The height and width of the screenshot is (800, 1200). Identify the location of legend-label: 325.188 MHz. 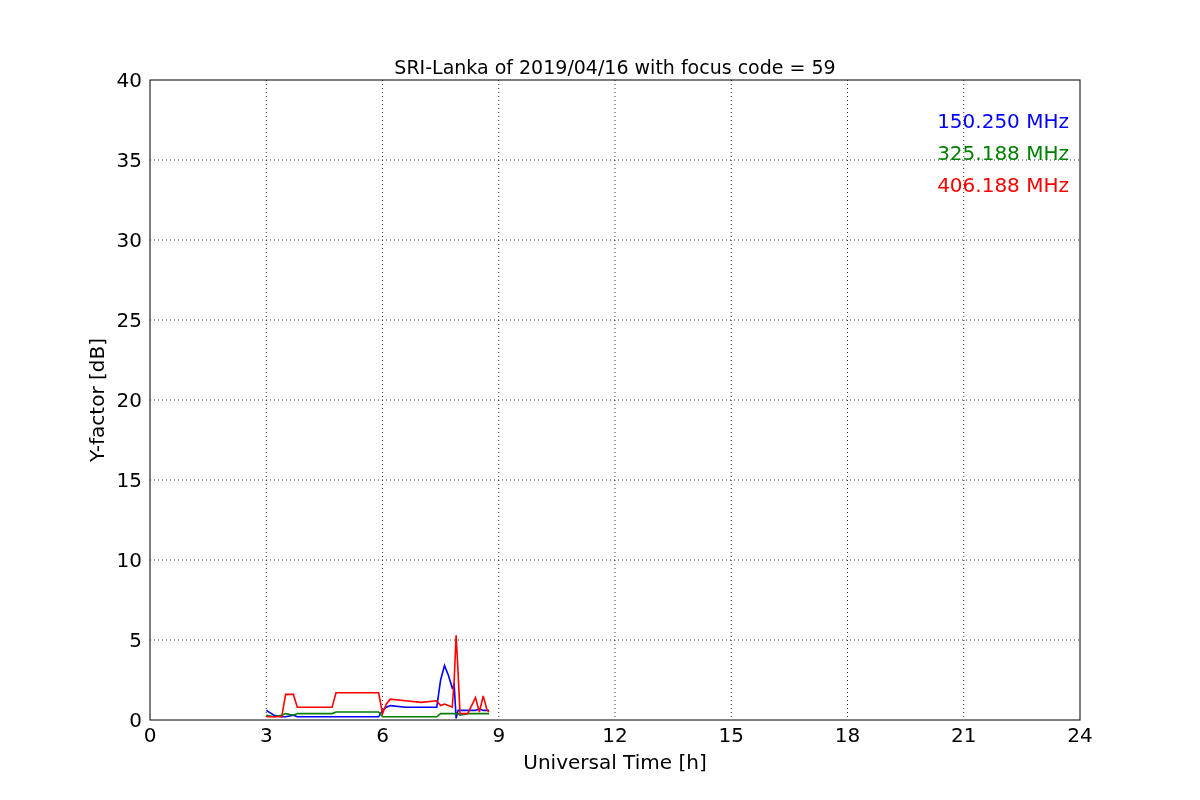
(1003, 153).